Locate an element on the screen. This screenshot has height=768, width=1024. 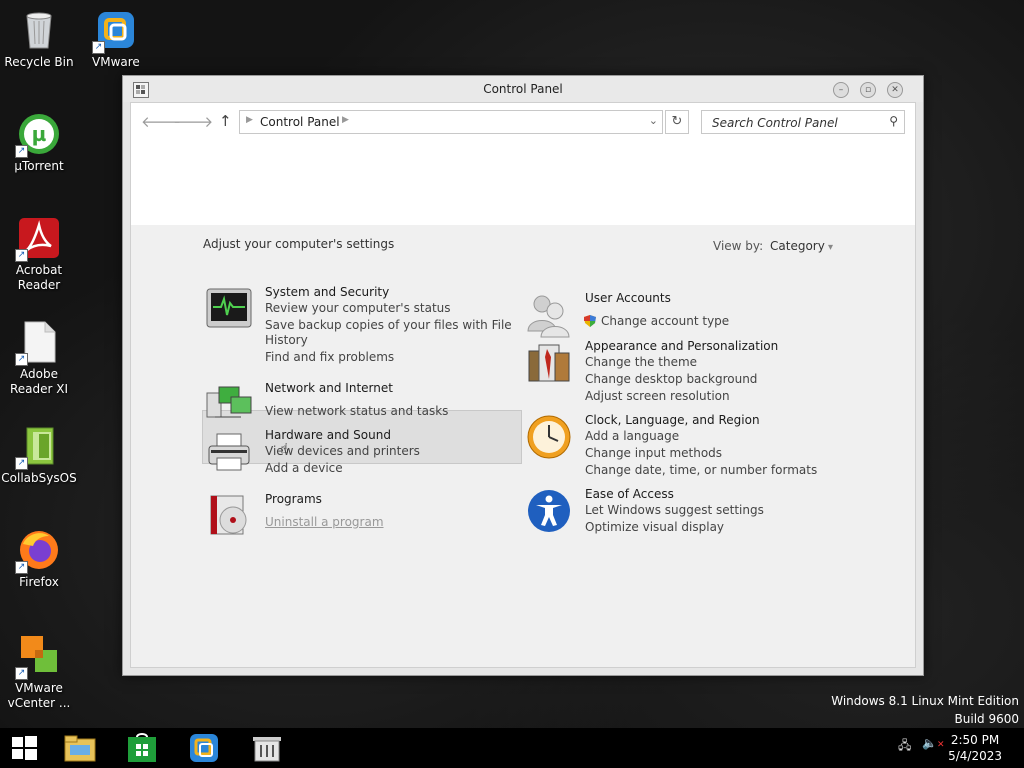
taskbar-vmware is located at coordinates (205, 748).